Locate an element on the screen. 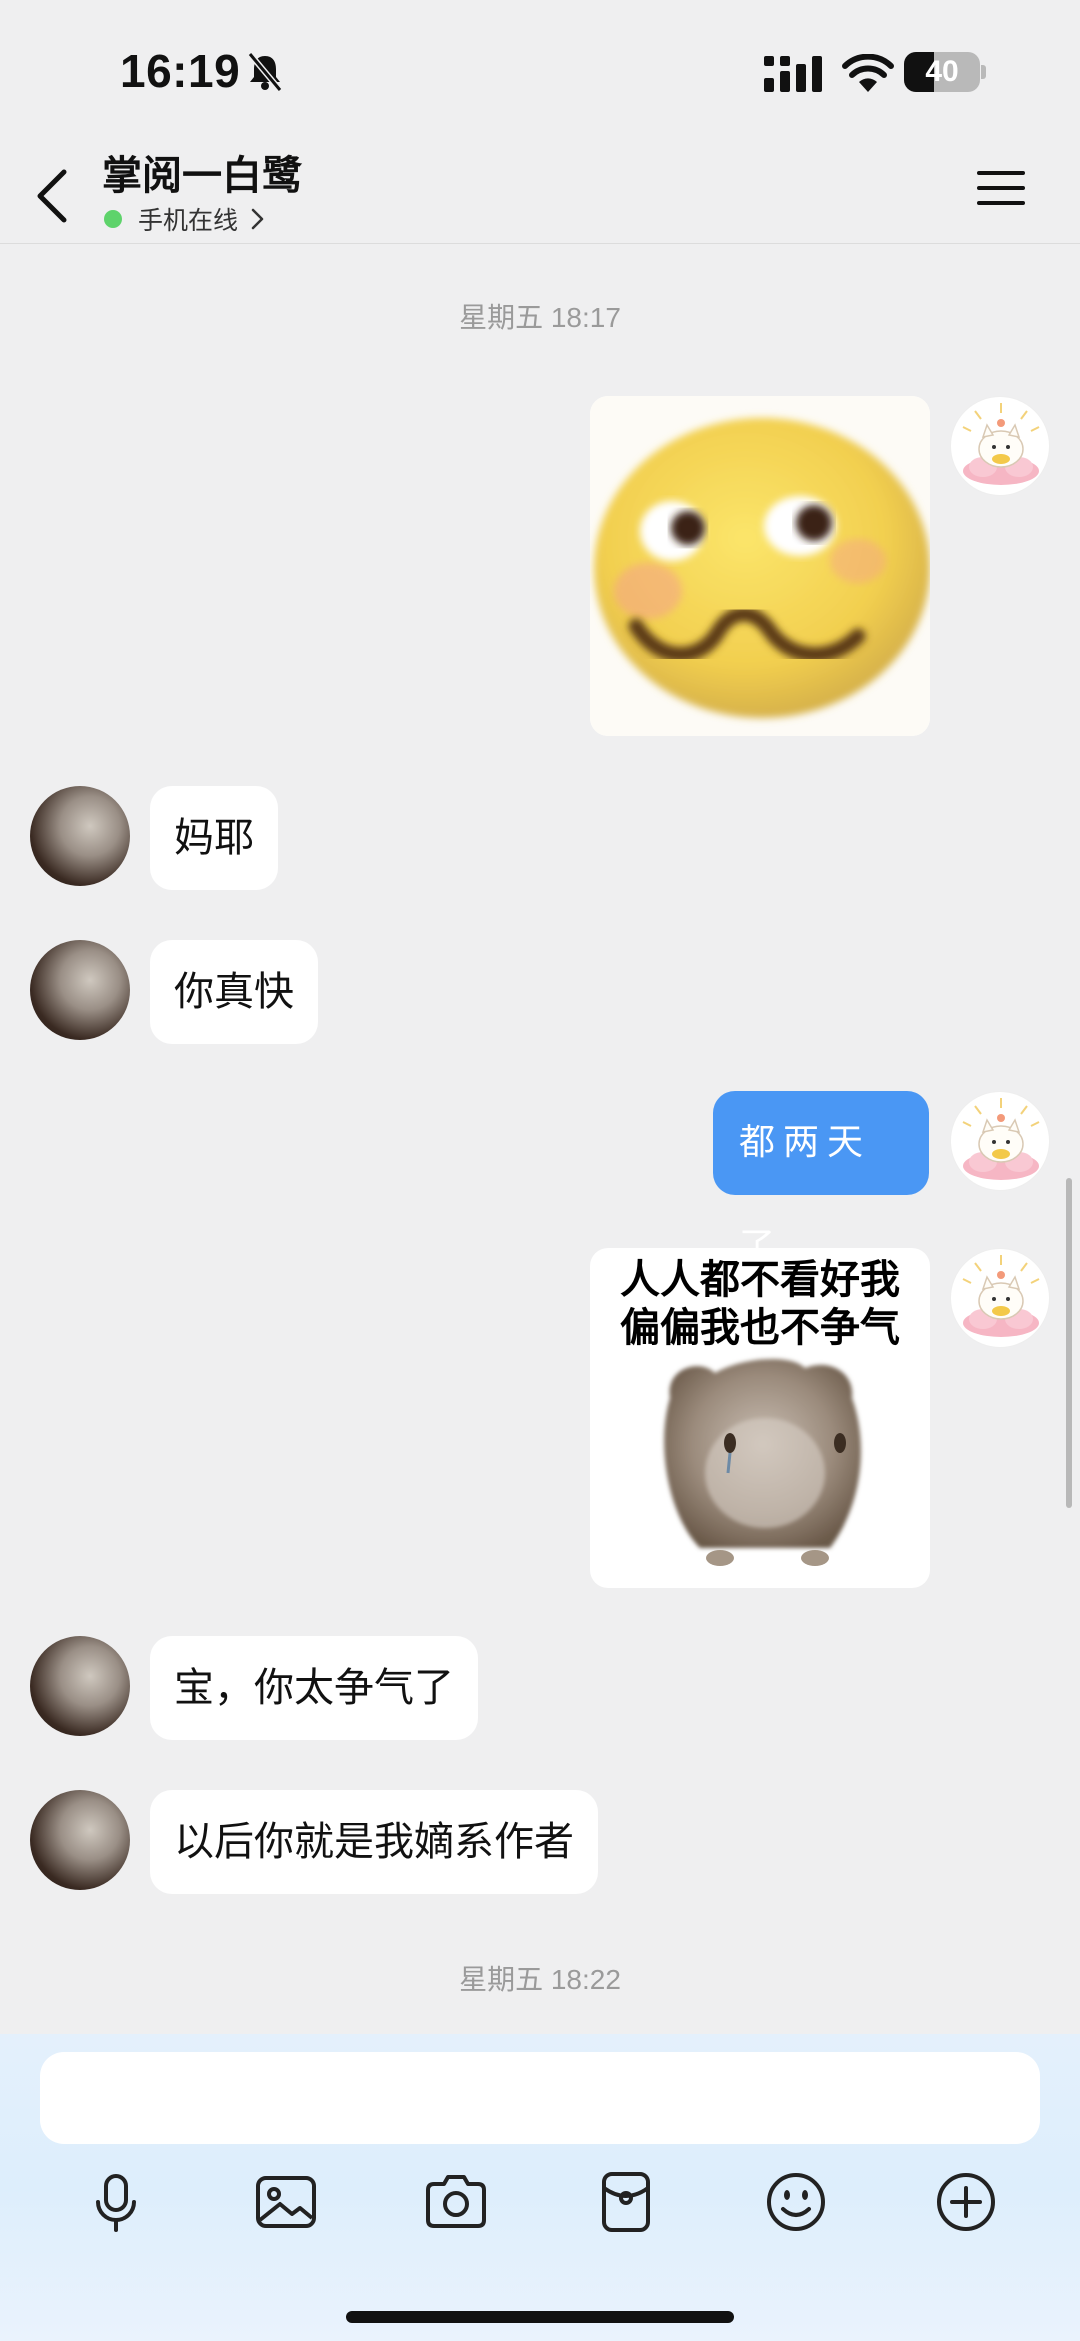 This screenshot has height=2341, width=1080. received-message-bubble: 以后你就是我嫡系作者 is located at coordinates (374, 1842).